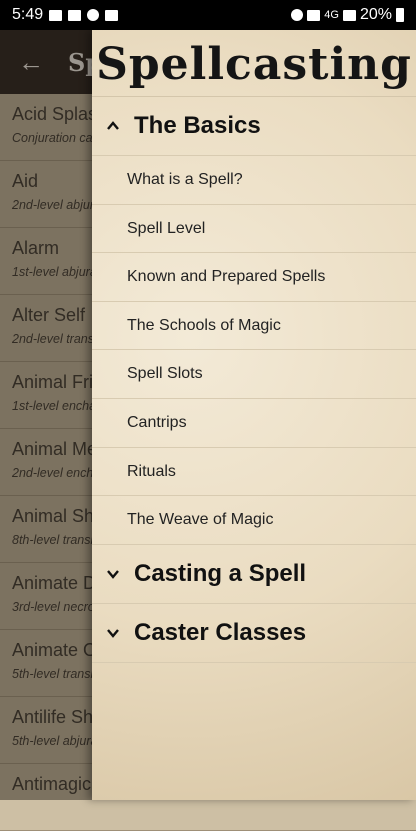 The width and height of the screenshot is (416, 831). Describe the element at coordinates (112, 15) in the screenshot. I see `image-icon` at that location.